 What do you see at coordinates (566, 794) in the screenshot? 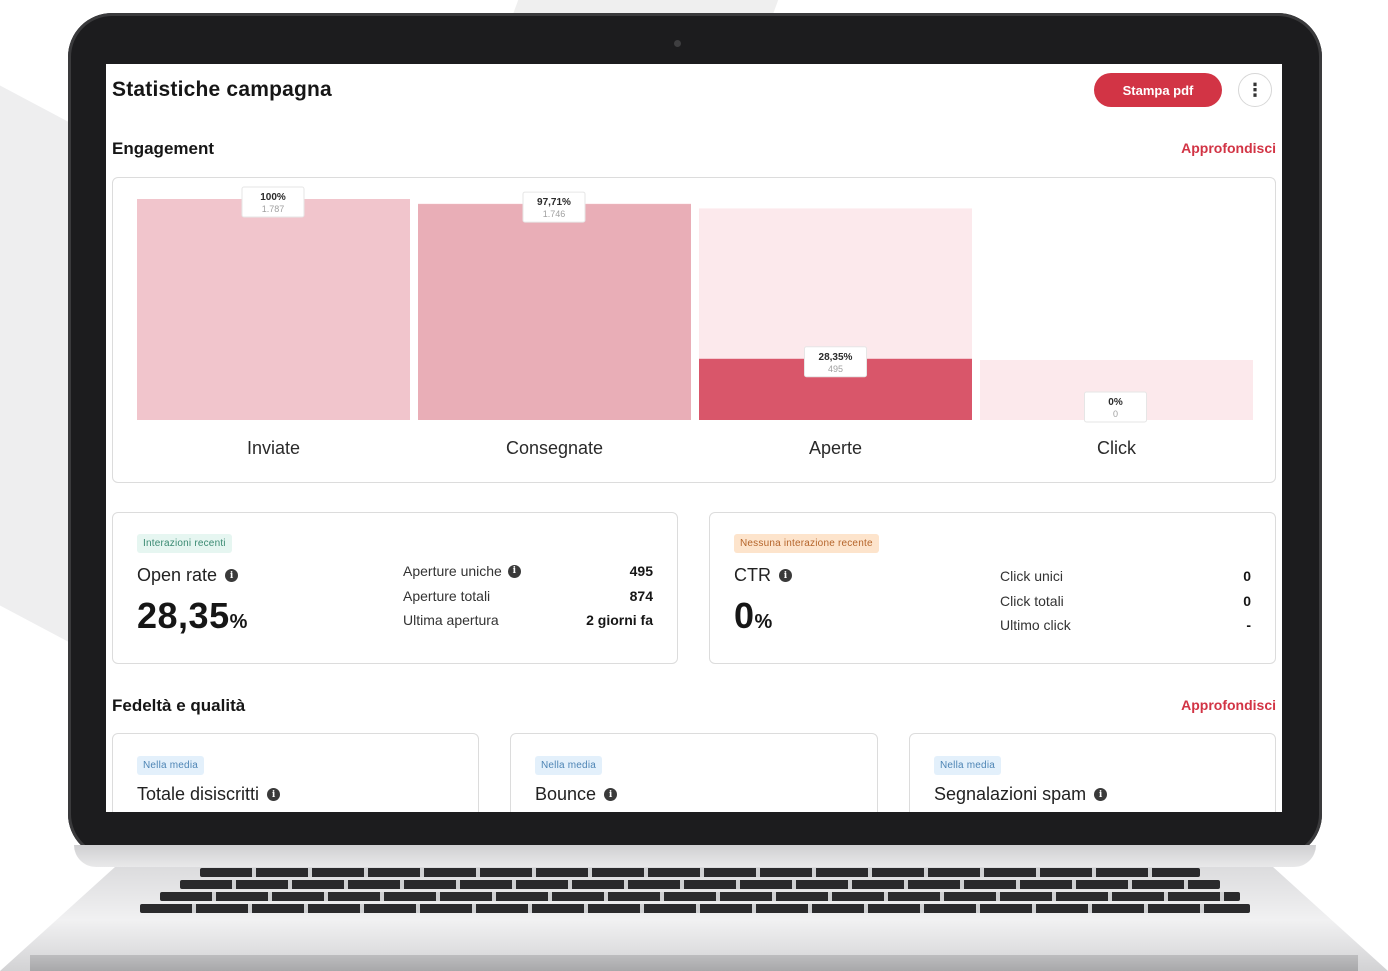
I see `metric-name: Bounce` at bounding box center [566, 794].